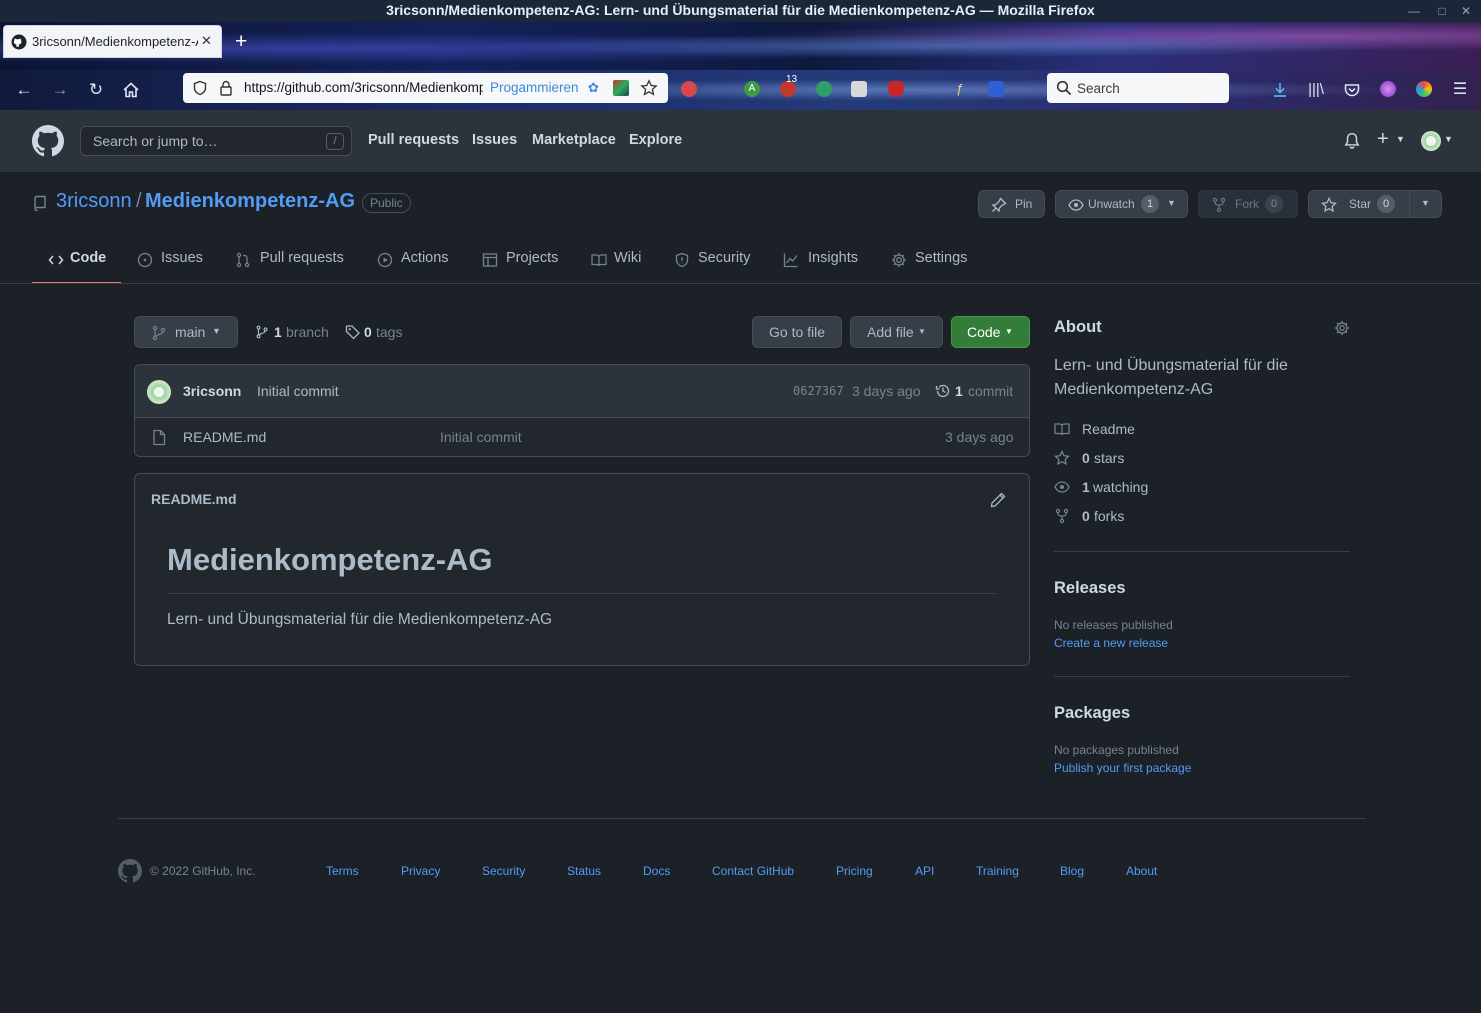 This screenshot has width=1481, height=1013. What do you see at coordinates (1011, 204) in the screenshot?
I see `pin-button: Pin` at bounding box center [1011, 204].